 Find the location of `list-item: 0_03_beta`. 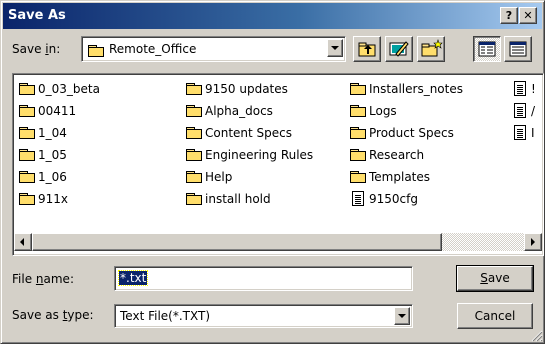

list-item: 0_03_beta is located at coordinates (59, 88).